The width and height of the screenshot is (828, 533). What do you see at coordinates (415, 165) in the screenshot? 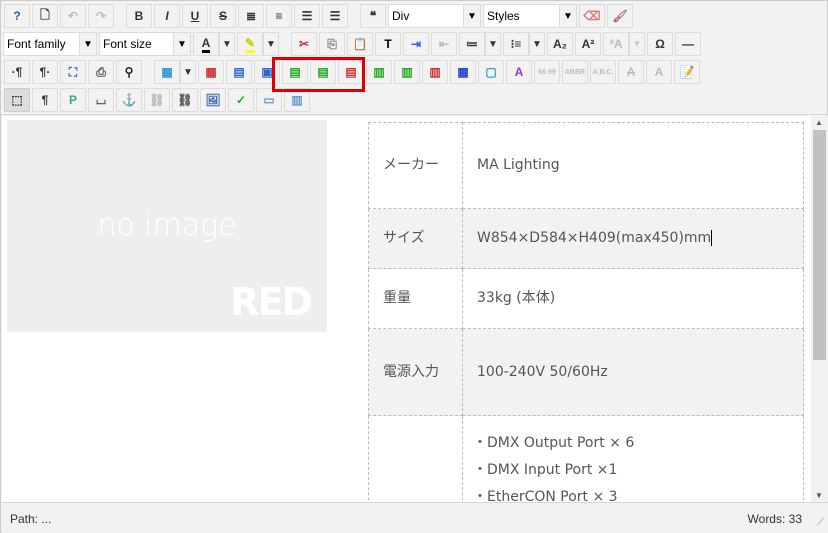
I see `table-cell-key: メーカー` at bounding box center [415, 165].